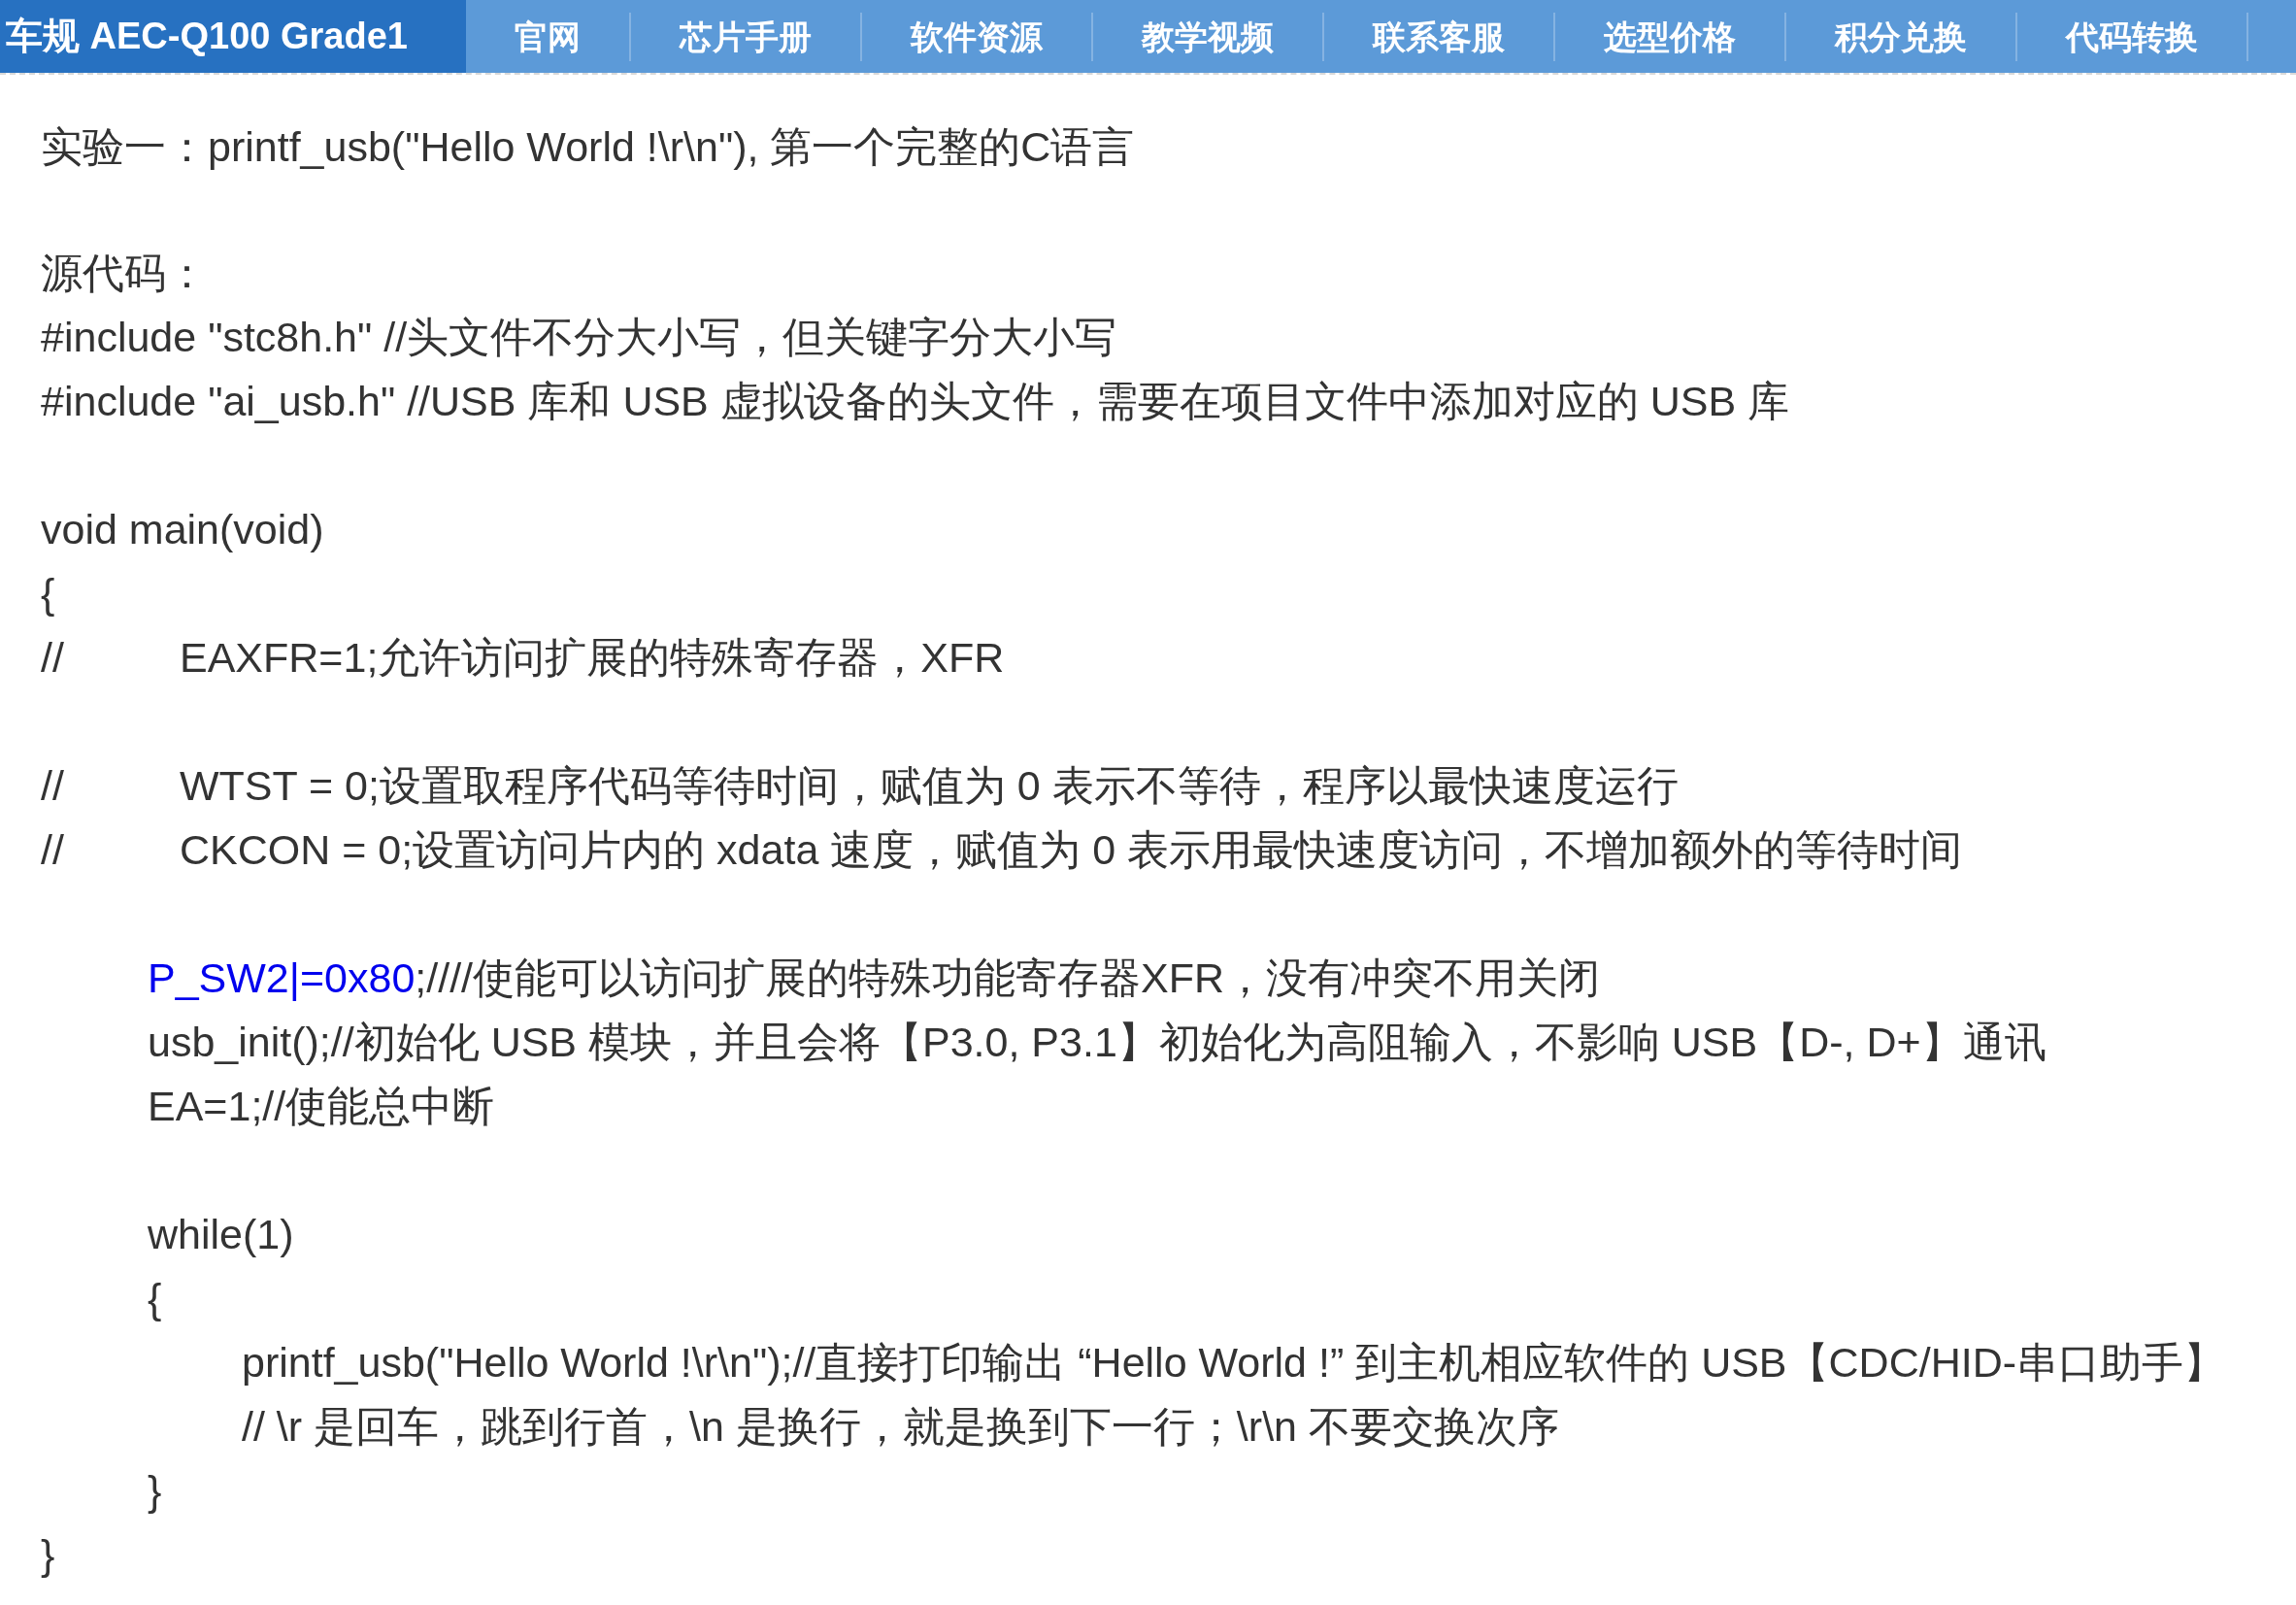  Describe the element at coordinates (579, 337) in the screenshot. I see `code-line: #include "stc8h.h" //头文件不分大小写，但关键字分大小写` at that location.